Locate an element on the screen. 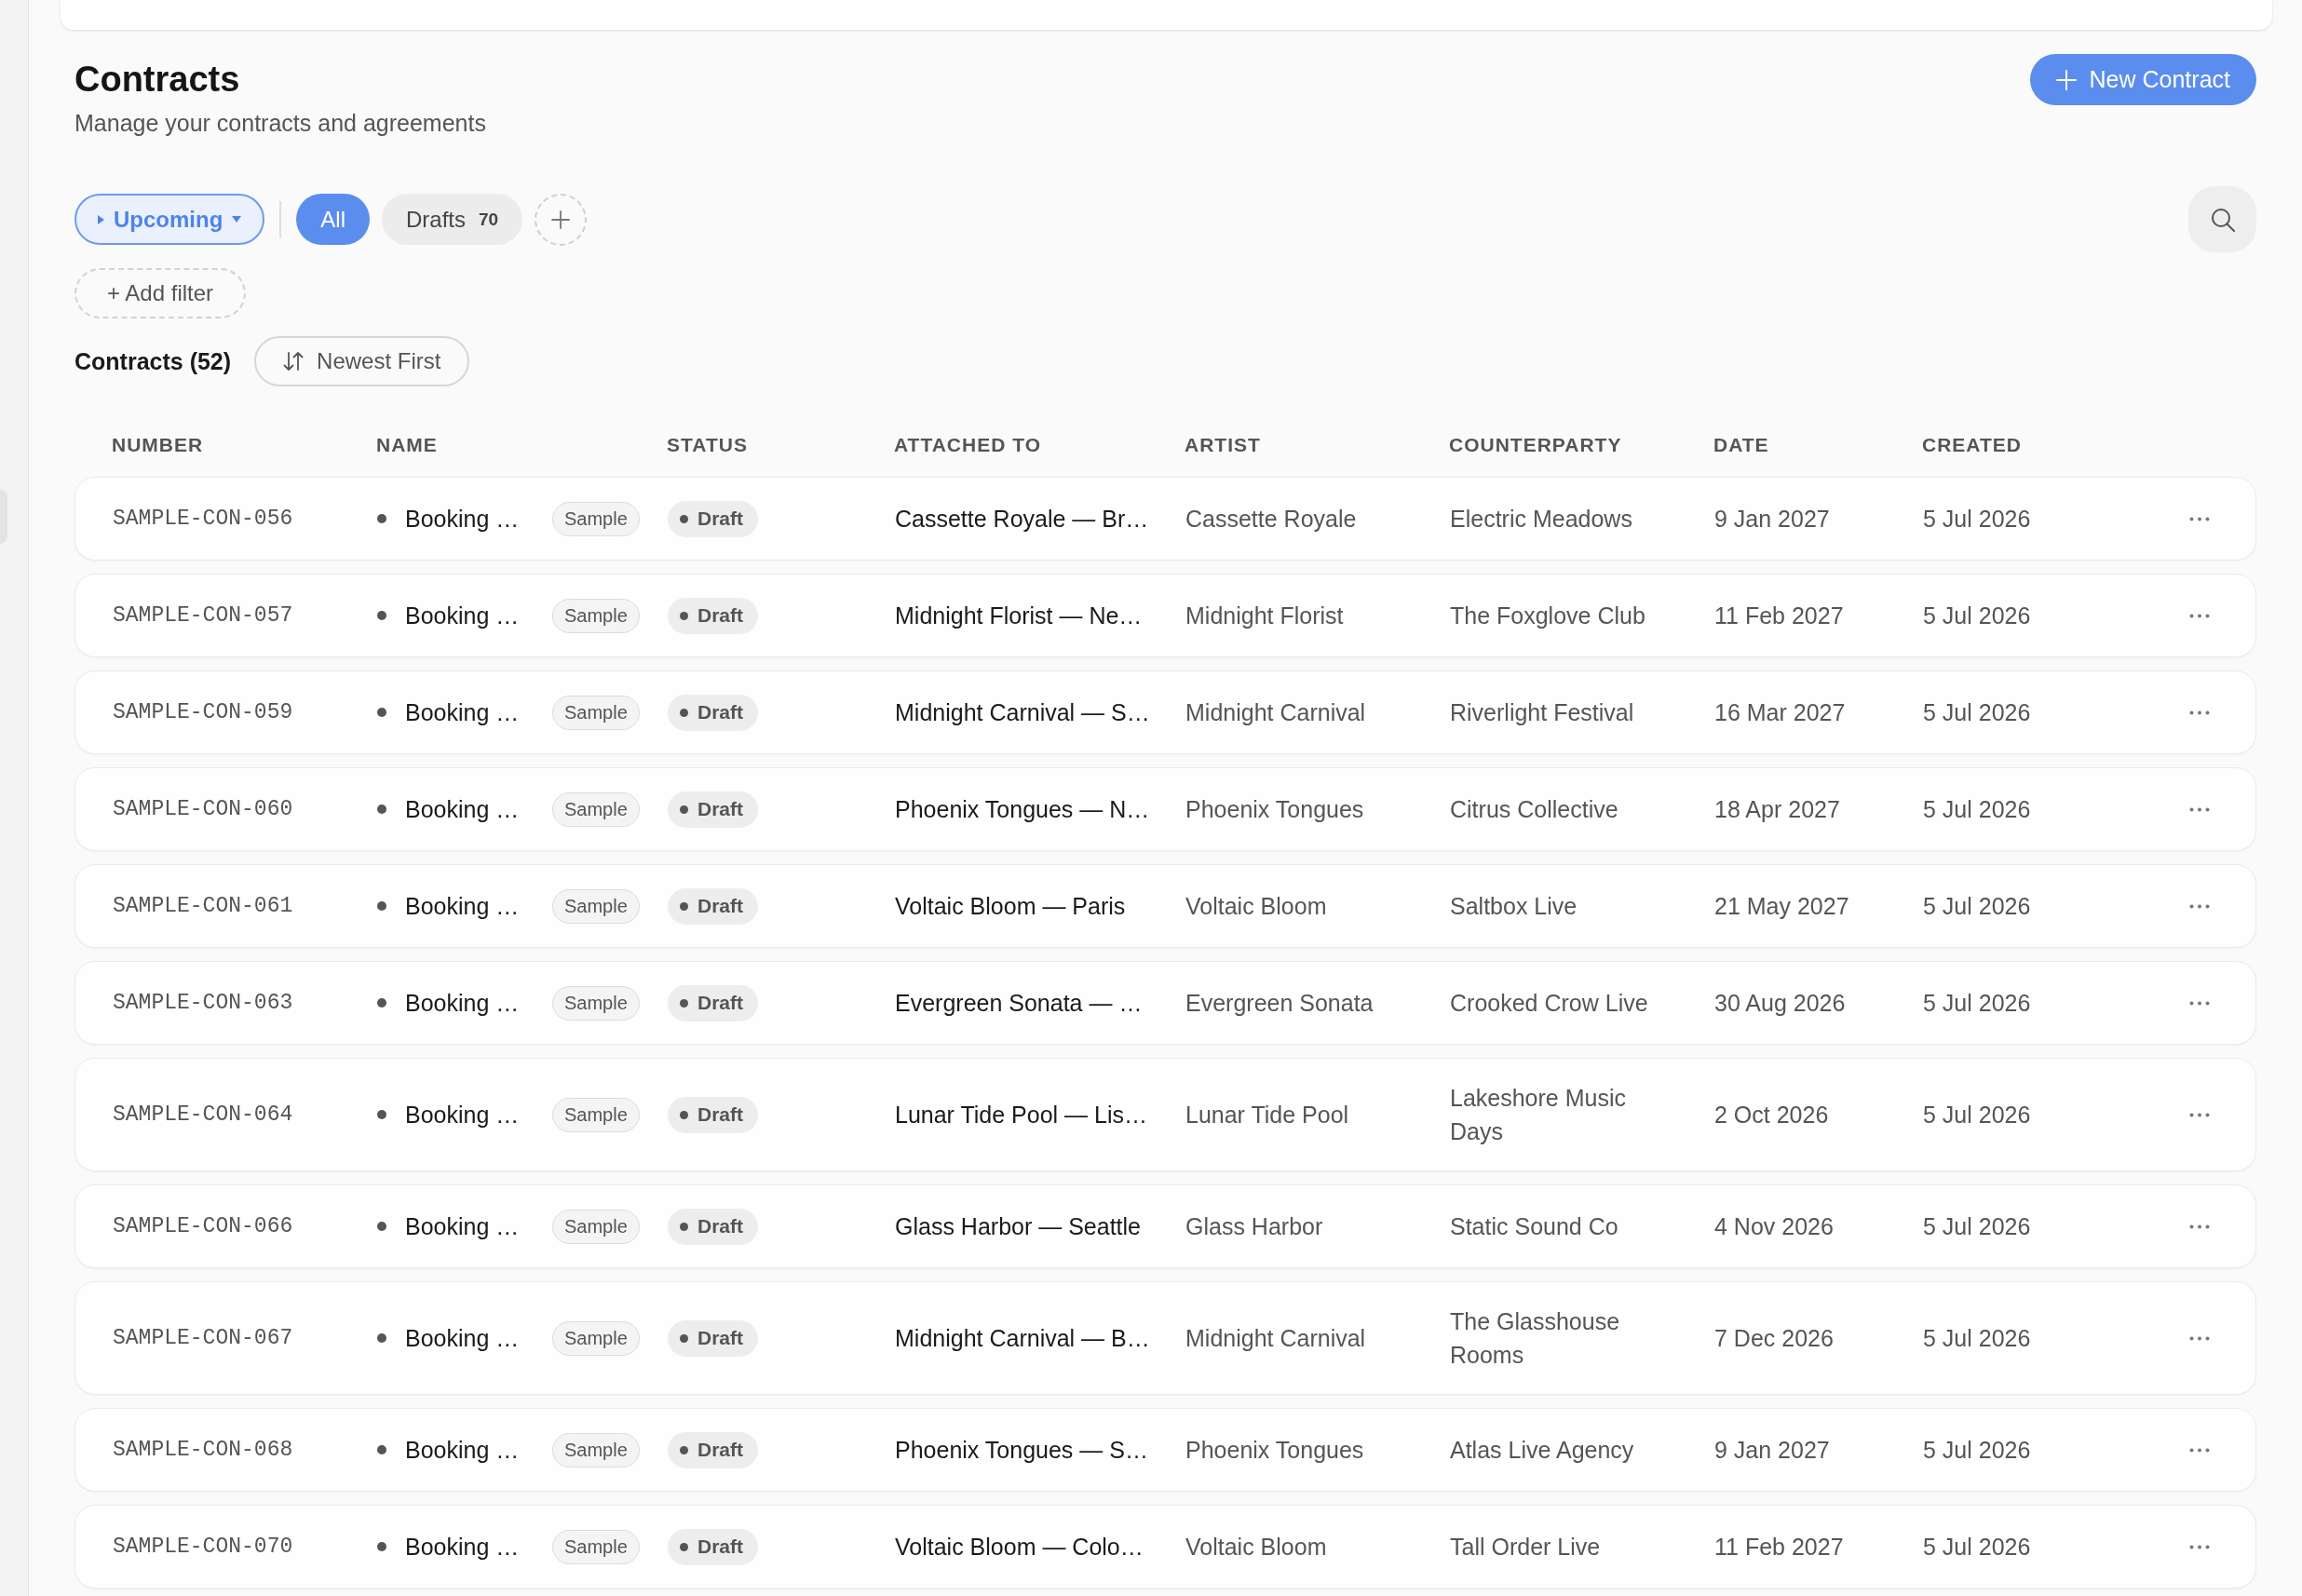 The height and width of the screenshot is (1596, 2302). contract-row: SAMPLE-CON-059 Booking … Sample Draft Midnight Carnival — S… Midnight Carnival Riverlight Festival 16 Mar 2027 5 Jul 2026 is located at coordinates (1165, 712).